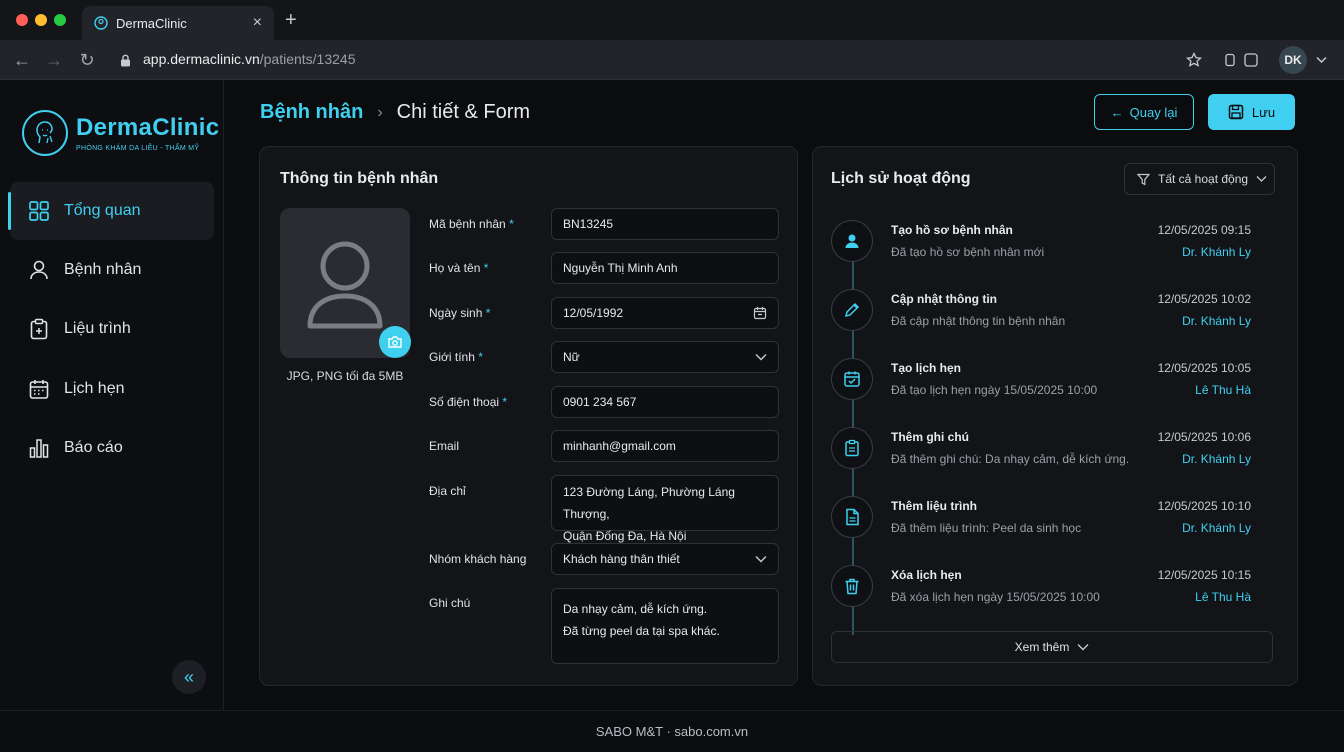 Image resolution: width=1344 pixels, height=752 pixels. I want to click on tab-favicon-icon, so click(101, 23).